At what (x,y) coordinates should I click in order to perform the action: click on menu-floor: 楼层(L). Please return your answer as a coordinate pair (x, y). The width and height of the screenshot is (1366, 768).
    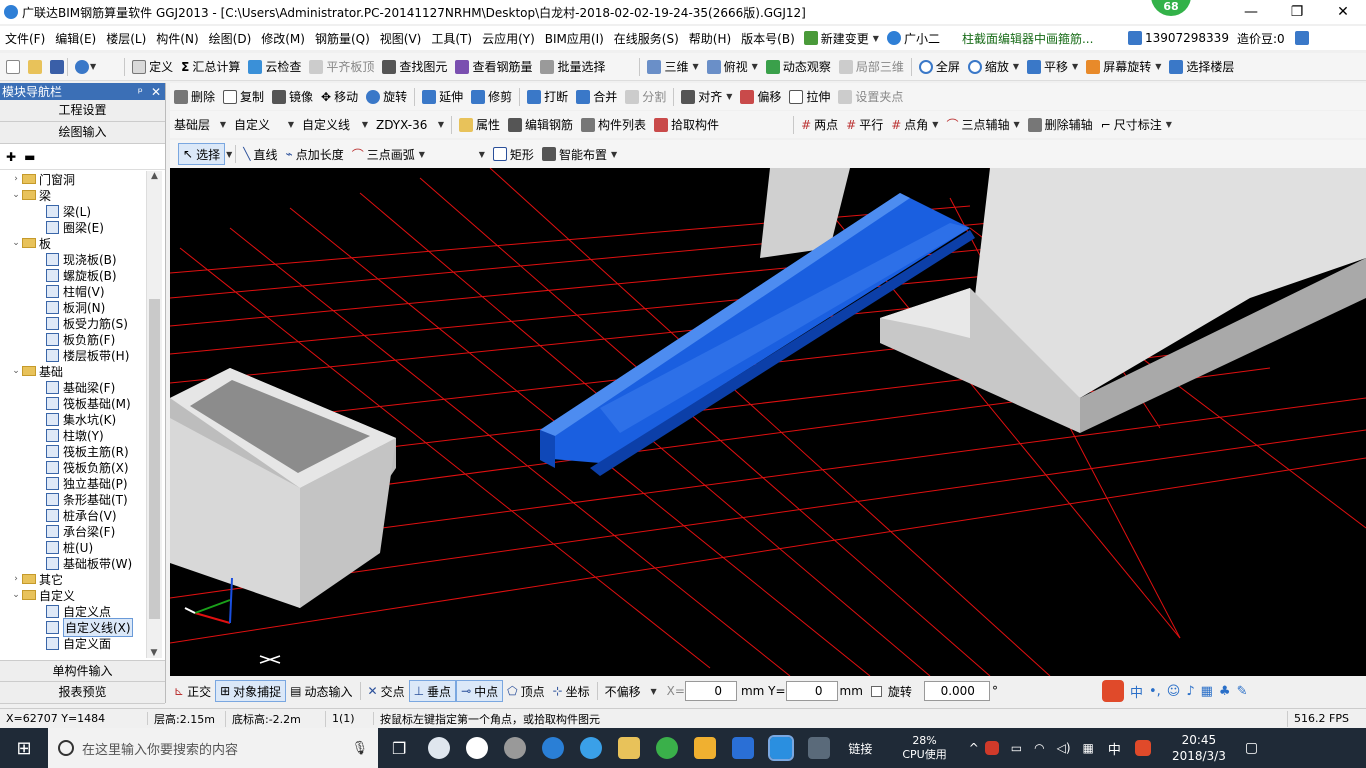
    Looking at the image, I should click on (126, 38).